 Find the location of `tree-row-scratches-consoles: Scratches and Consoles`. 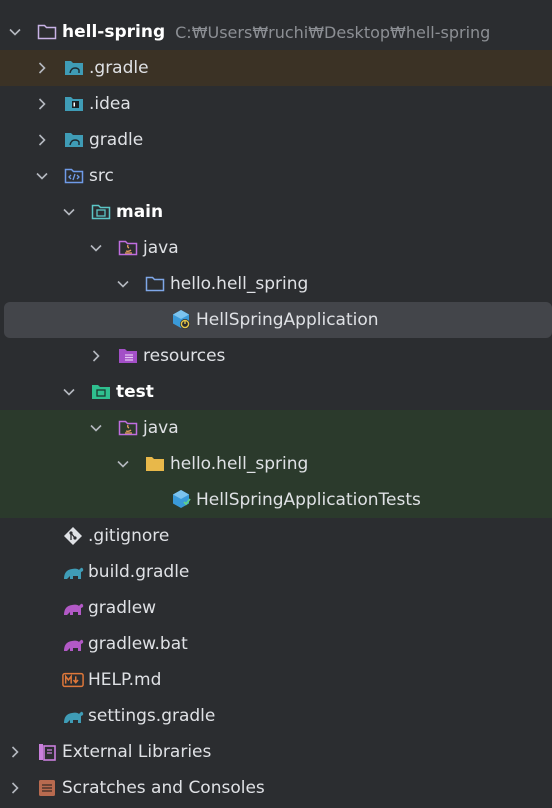

tree-row-scratches-consoles: Scratches and Consoles is located at coordinates (276, 788).